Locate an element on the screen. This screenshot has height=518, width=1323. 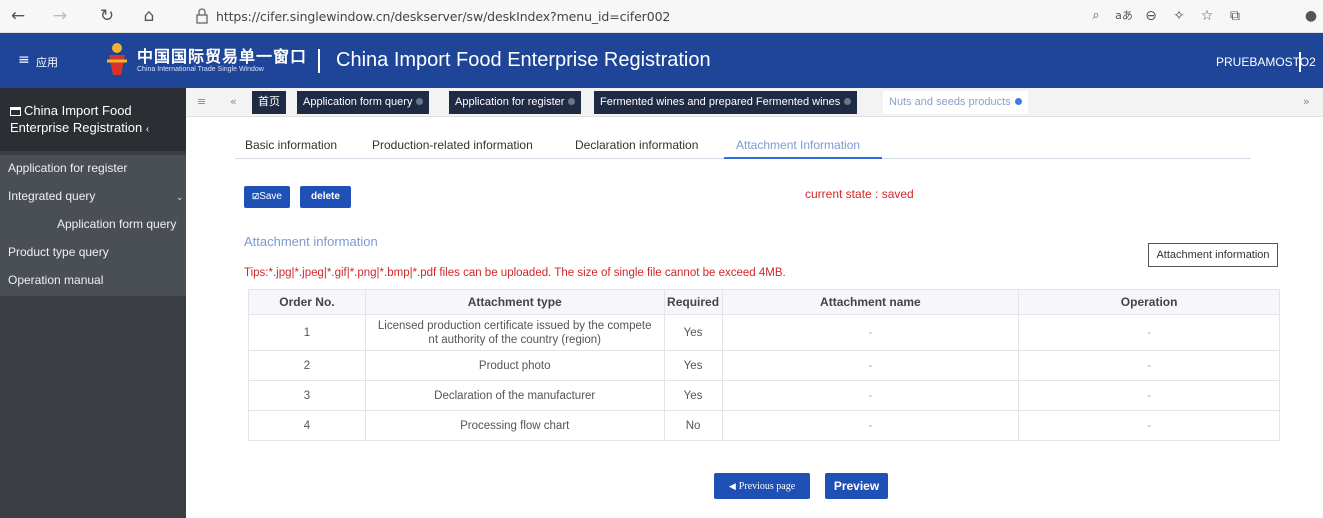
order-cell: 4 is located at coordinates (307, 425).